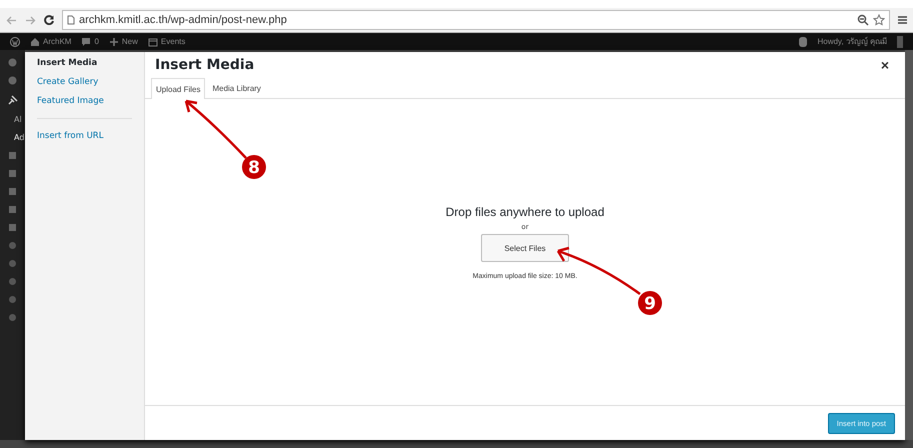 This screenshot has width=913, height=448. Describe the element at coordinates (84, 101) in the screenshot. I see `sidebar-link: Featured Image` at that location.